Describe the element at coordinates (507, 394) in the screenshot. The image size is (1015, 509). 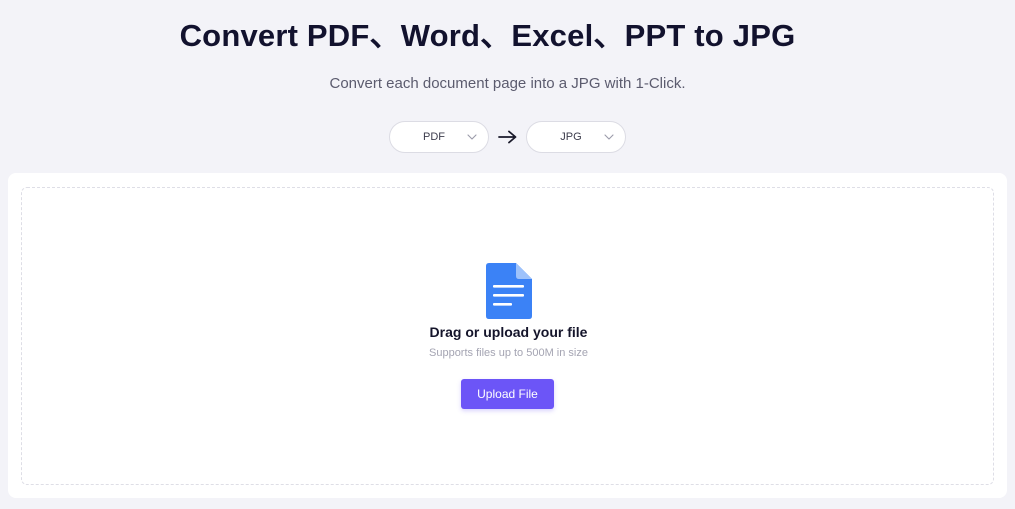
I see `upload-file-button: Upload File` at that location.